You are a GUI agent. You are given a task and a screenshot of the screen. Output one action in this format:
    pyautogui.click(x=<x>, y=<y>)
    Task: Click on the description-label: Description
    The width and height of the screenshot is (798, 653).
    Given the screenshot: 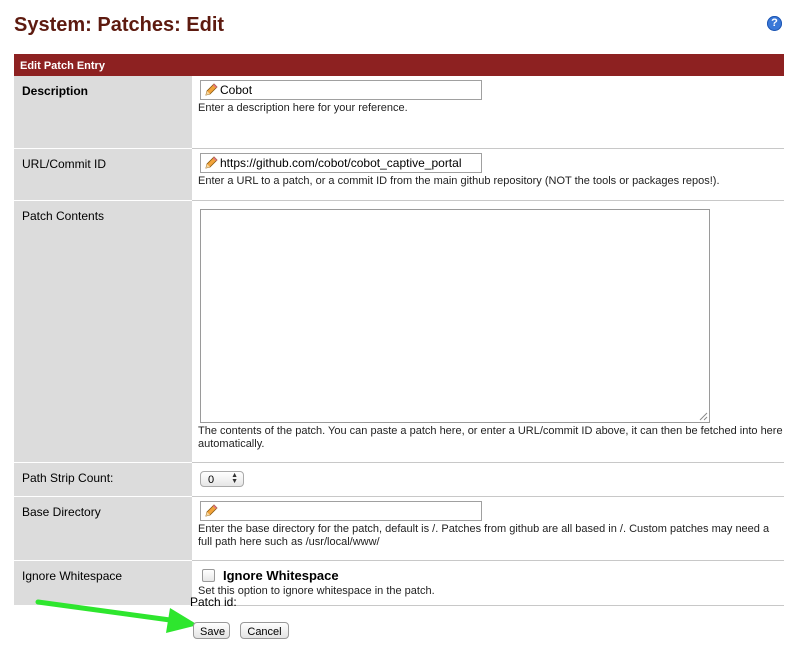 What is the action you would take?
    pyautogui.click(x=103, y=112)
    